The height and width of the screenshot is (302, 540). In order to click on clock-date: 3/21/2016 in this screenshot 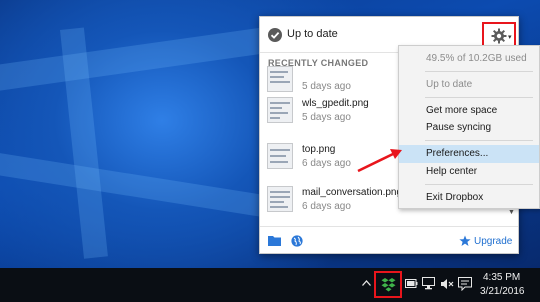, I will do `click(502, 291)`.